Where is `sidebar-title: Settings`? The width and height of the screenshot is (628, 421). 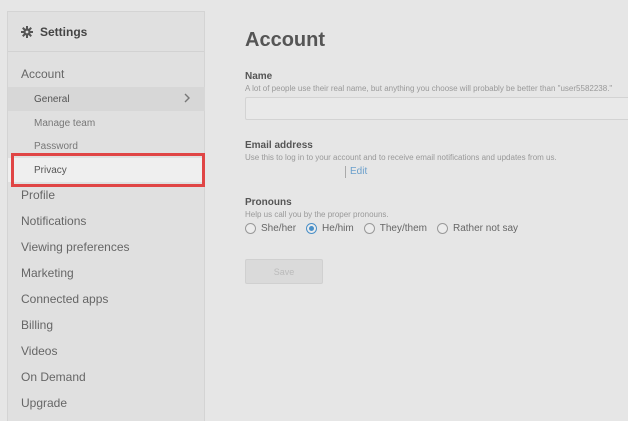
sidebar-title: Settings is located at coordinates (64, 31).